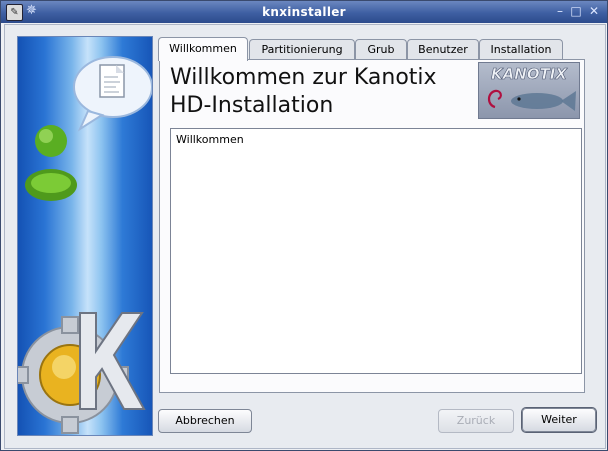 The height and width of the screenshot is (451, 608). Describe the element at coordinates (529, 74) in the screenshot. I see `logo-wordmark: KANOTIX` at that location.